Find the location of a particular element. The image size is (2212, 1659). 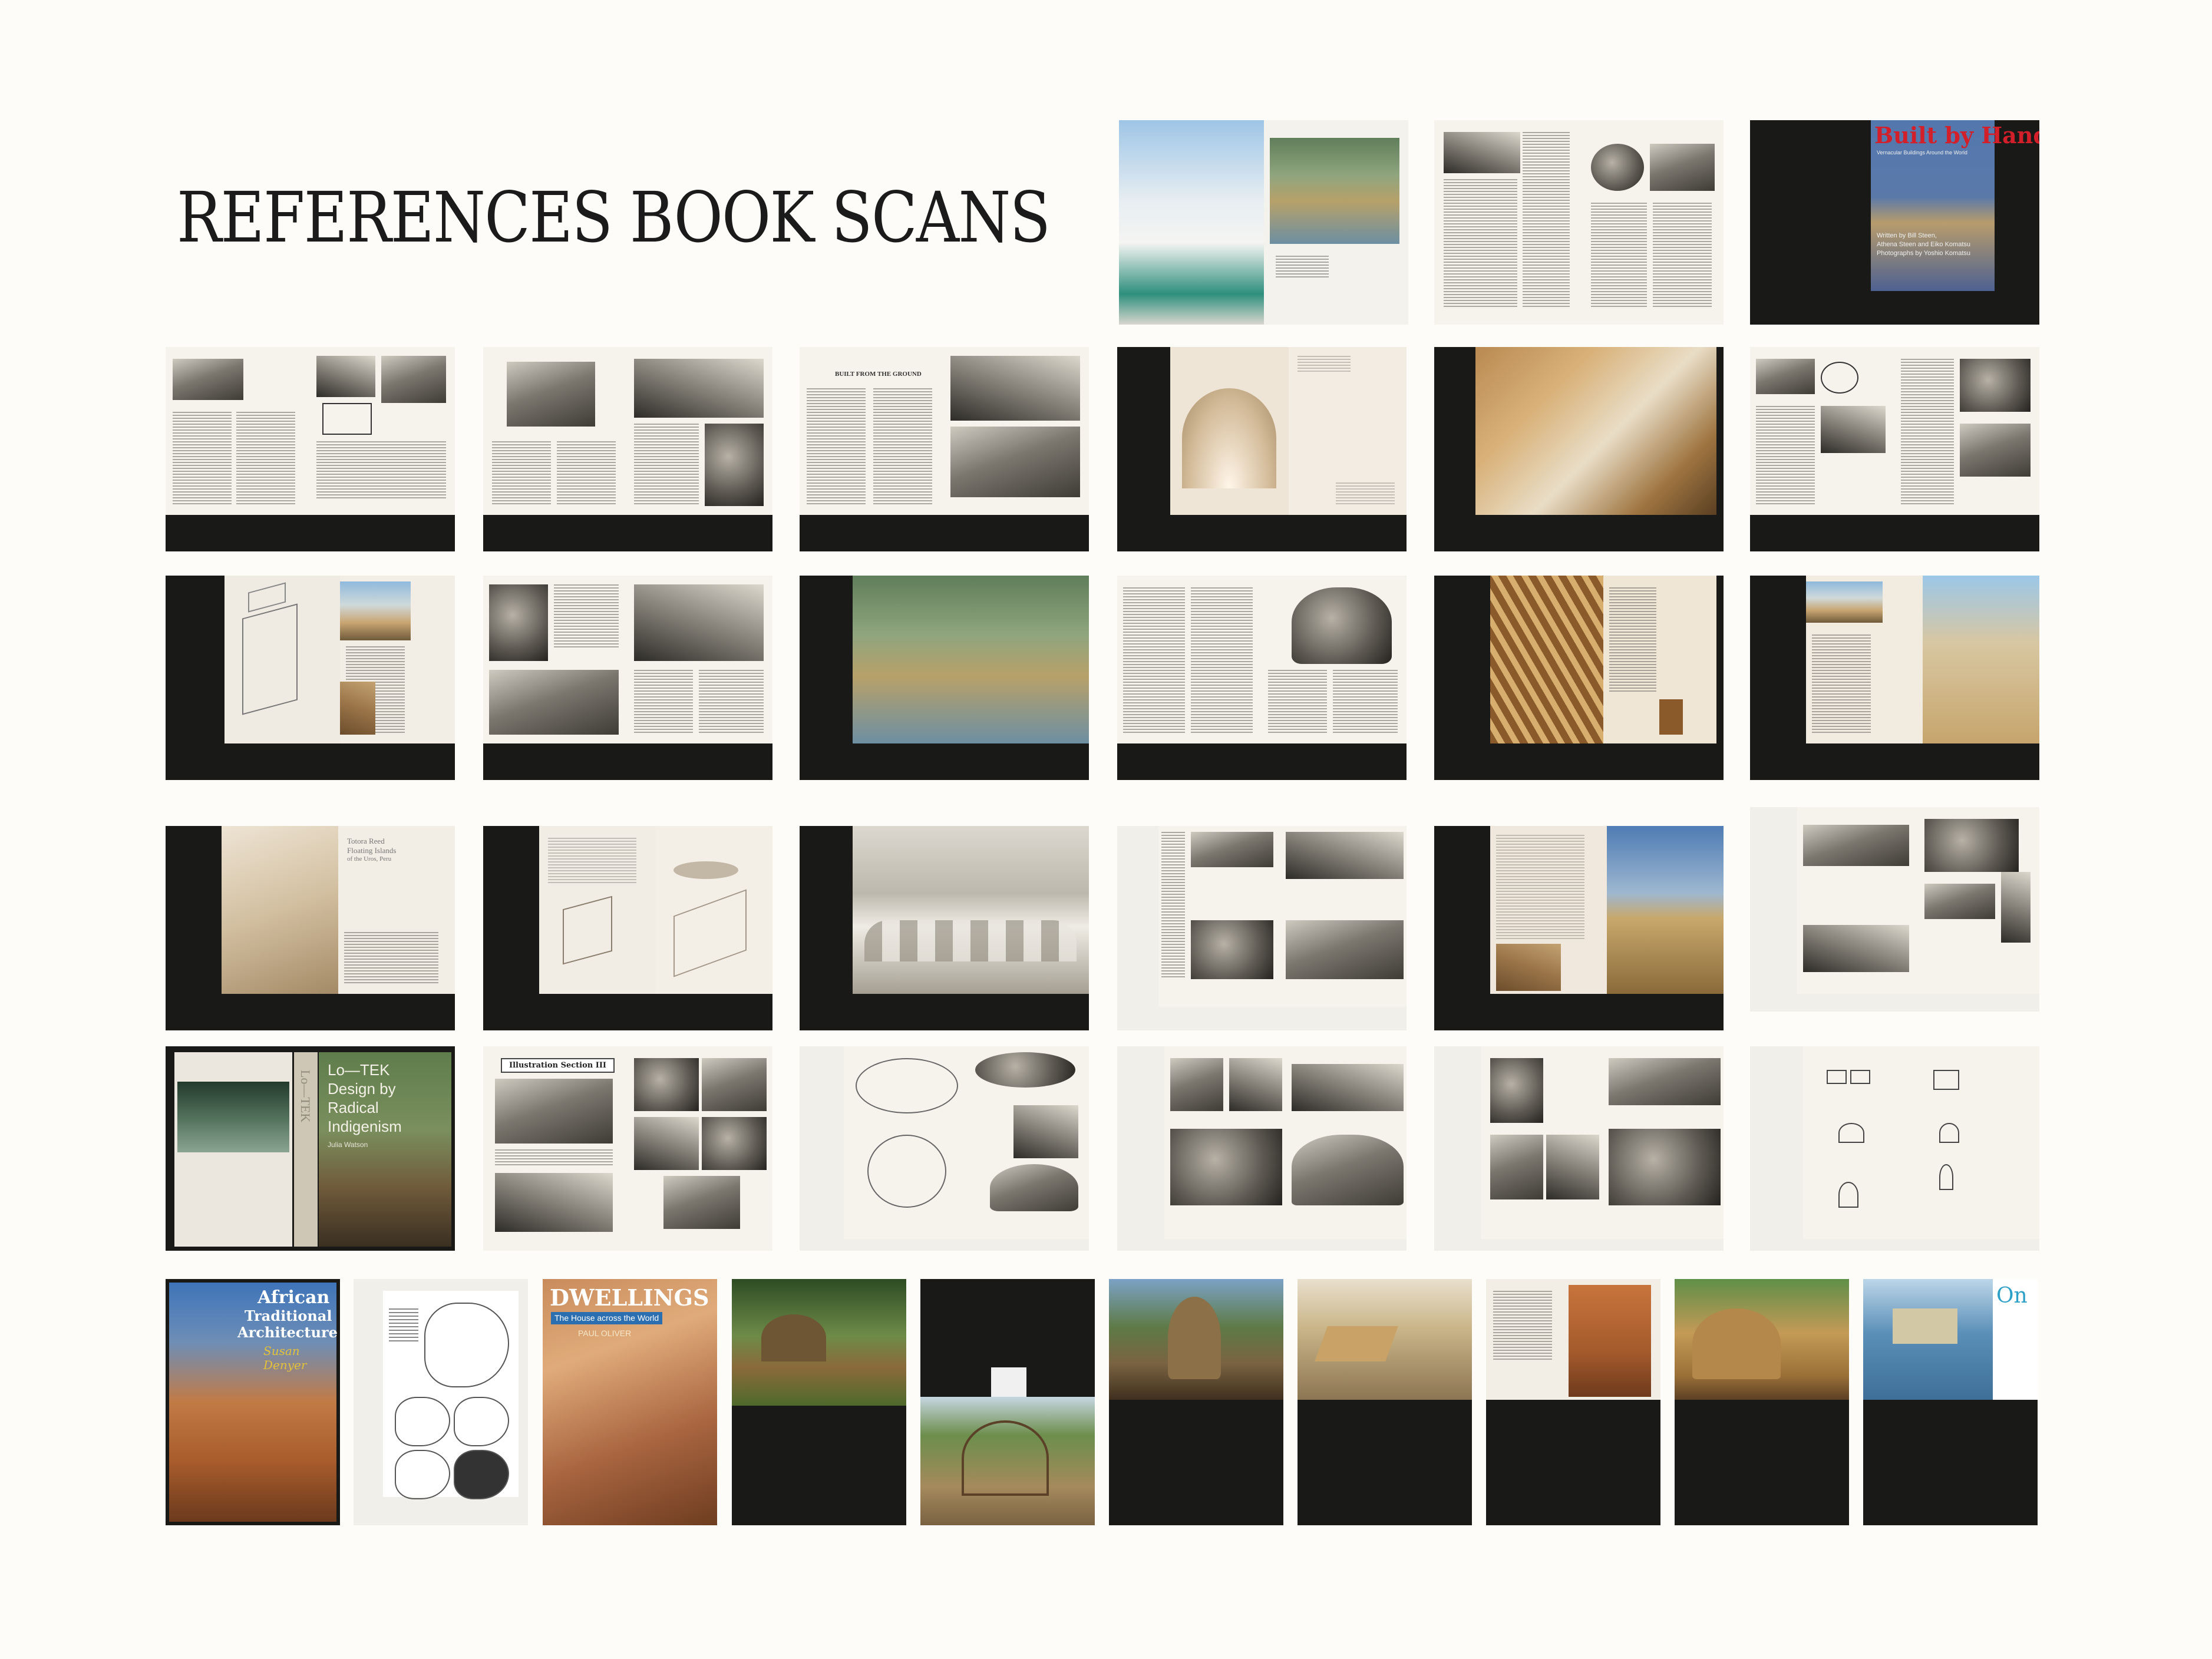

scan-reed-island-diagrams is located at coordinates (628, 928).